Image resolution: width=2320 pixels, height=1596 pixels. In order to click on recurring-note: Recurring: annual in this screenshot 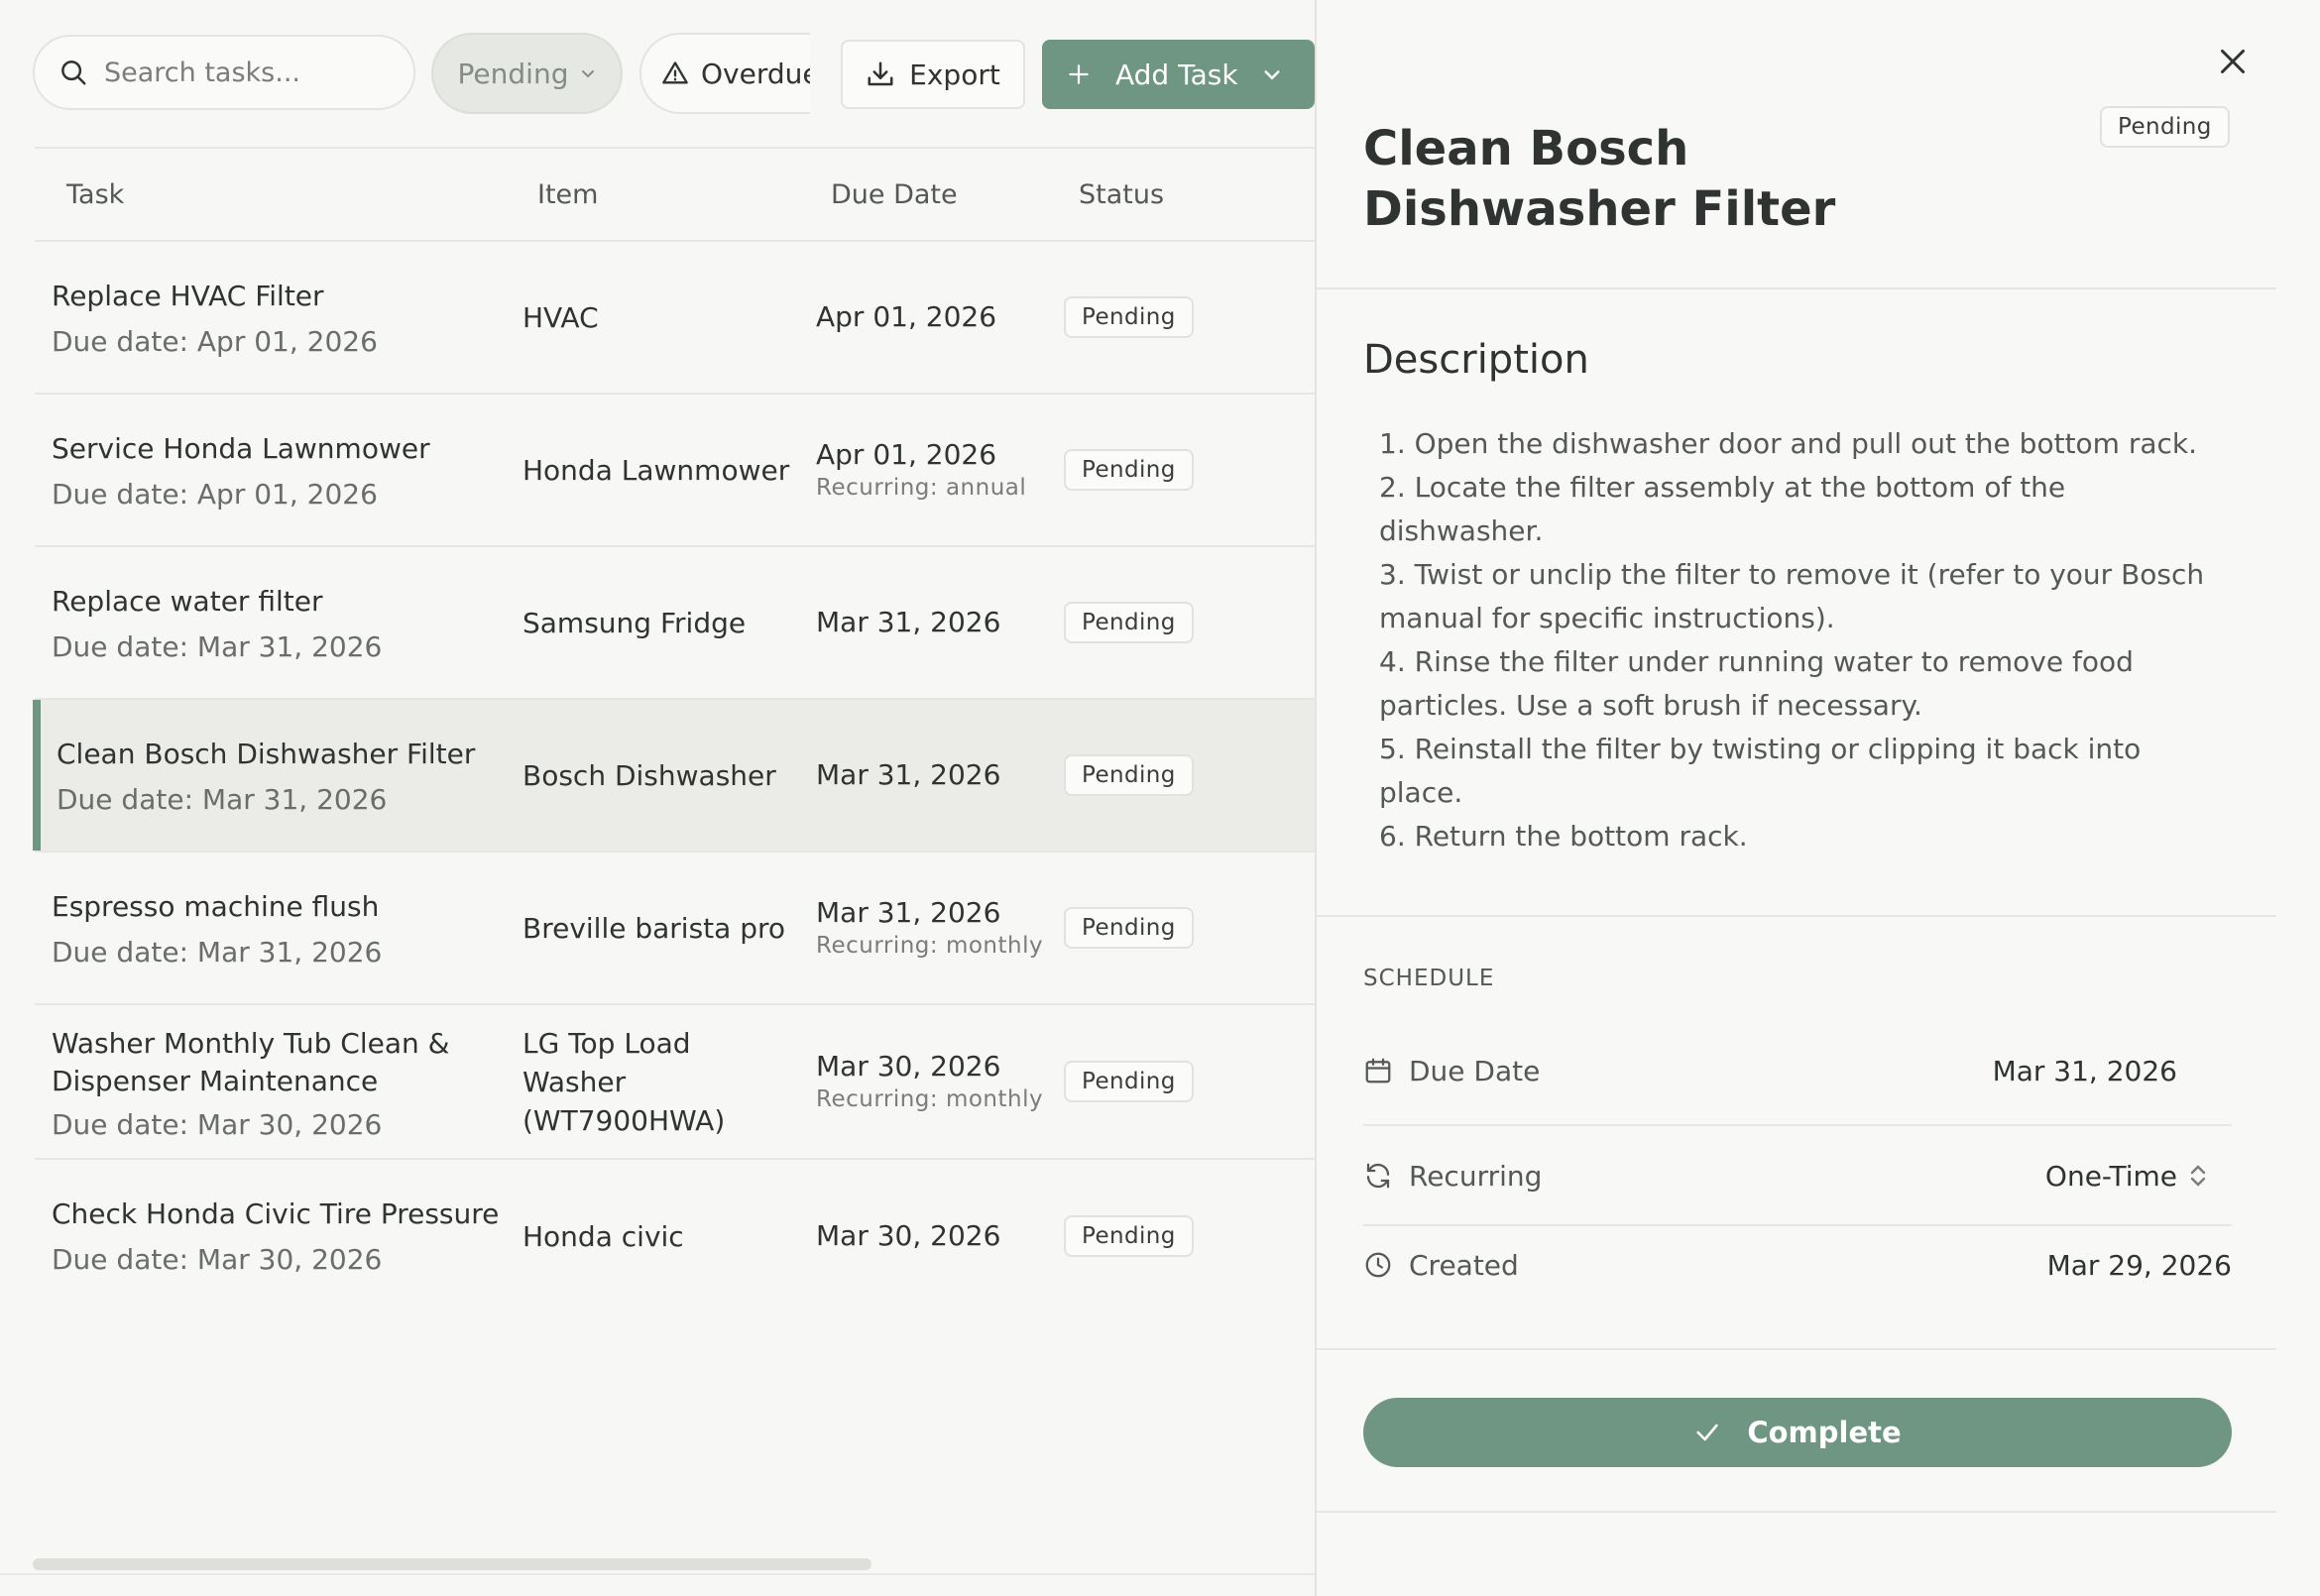, I will do `click(921, 488)`.